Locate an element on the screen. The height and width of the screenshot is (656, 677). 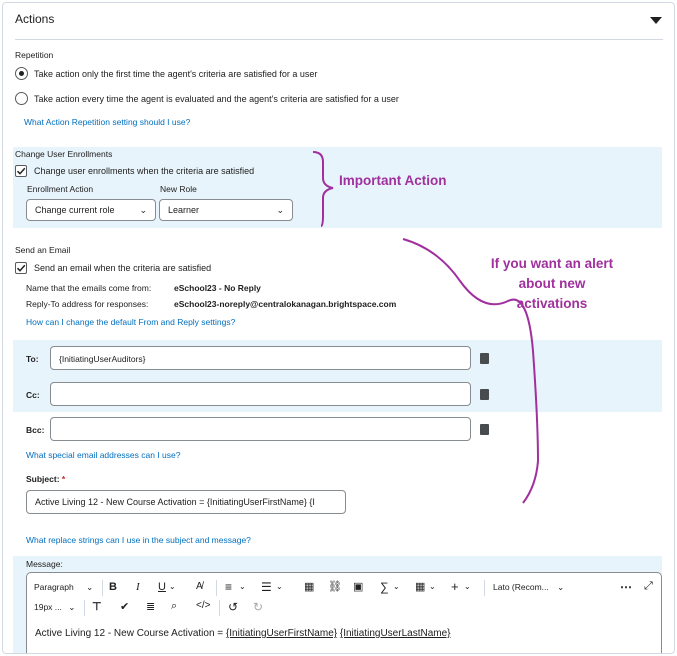
enrollments-checkbox is located at coordinates (21, 171).